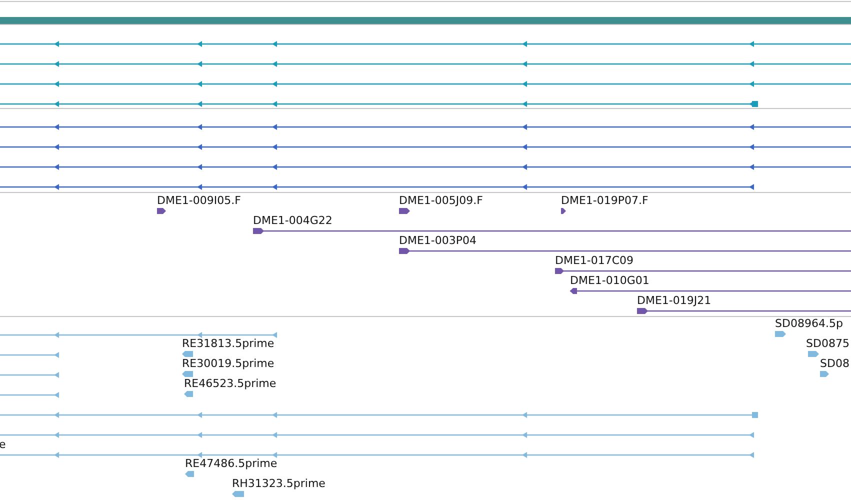 Image resolution: width=851 pixels, height=500 pixels. I want to click on feature-label: DME1-019P07.F, so click(604, 200).